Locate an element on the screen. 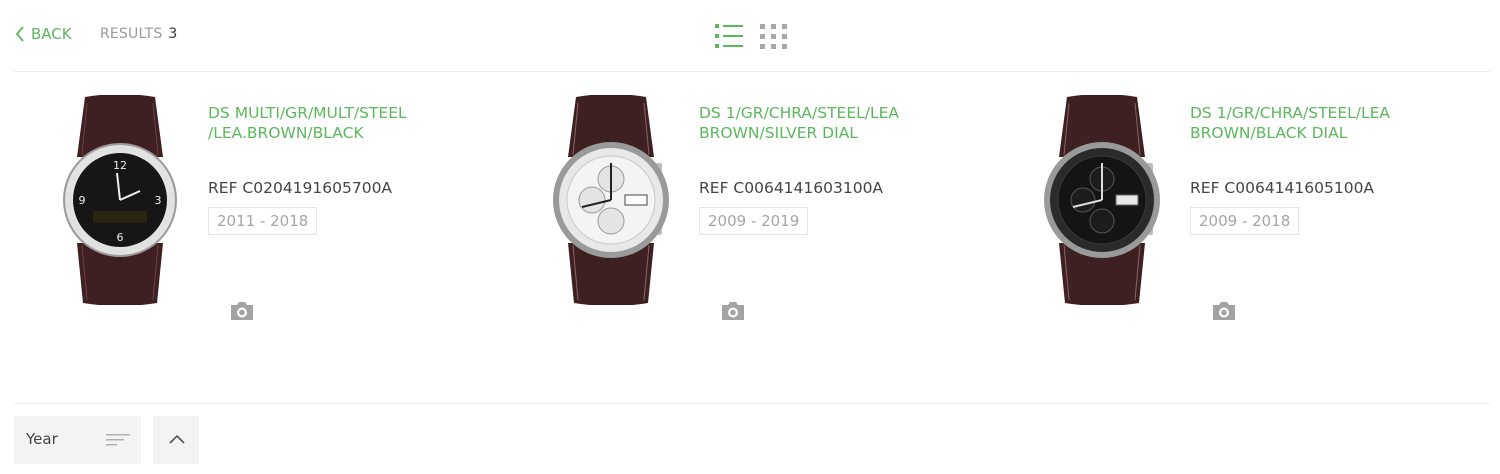 Image resolution: width=1500 pixels, height=474 pixels. product-reference: REF C0064141603100A is located at coordinates (791, 188).